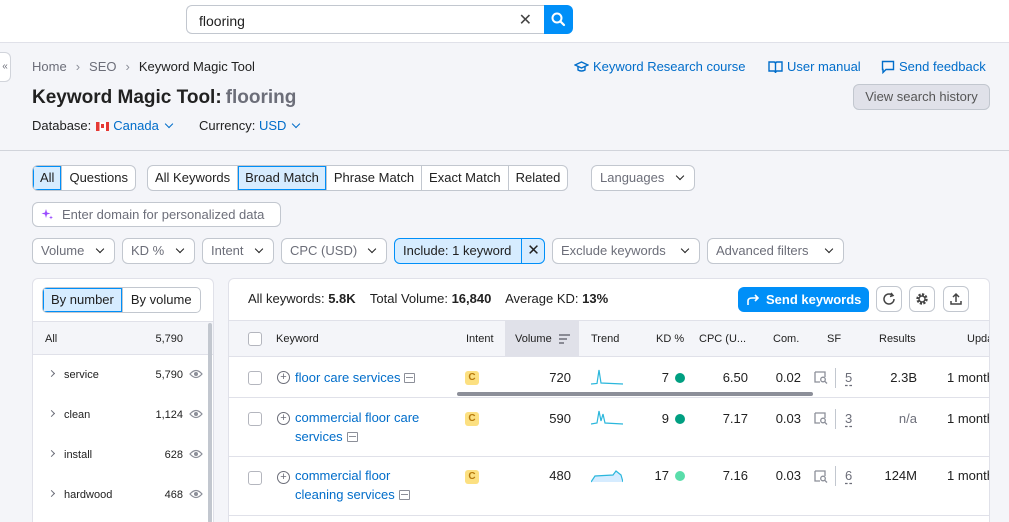  What do you see at coordinates (297, 339) in the screenshot?
I see `col-keyword: Keyword` at bounding box center [297, 339].